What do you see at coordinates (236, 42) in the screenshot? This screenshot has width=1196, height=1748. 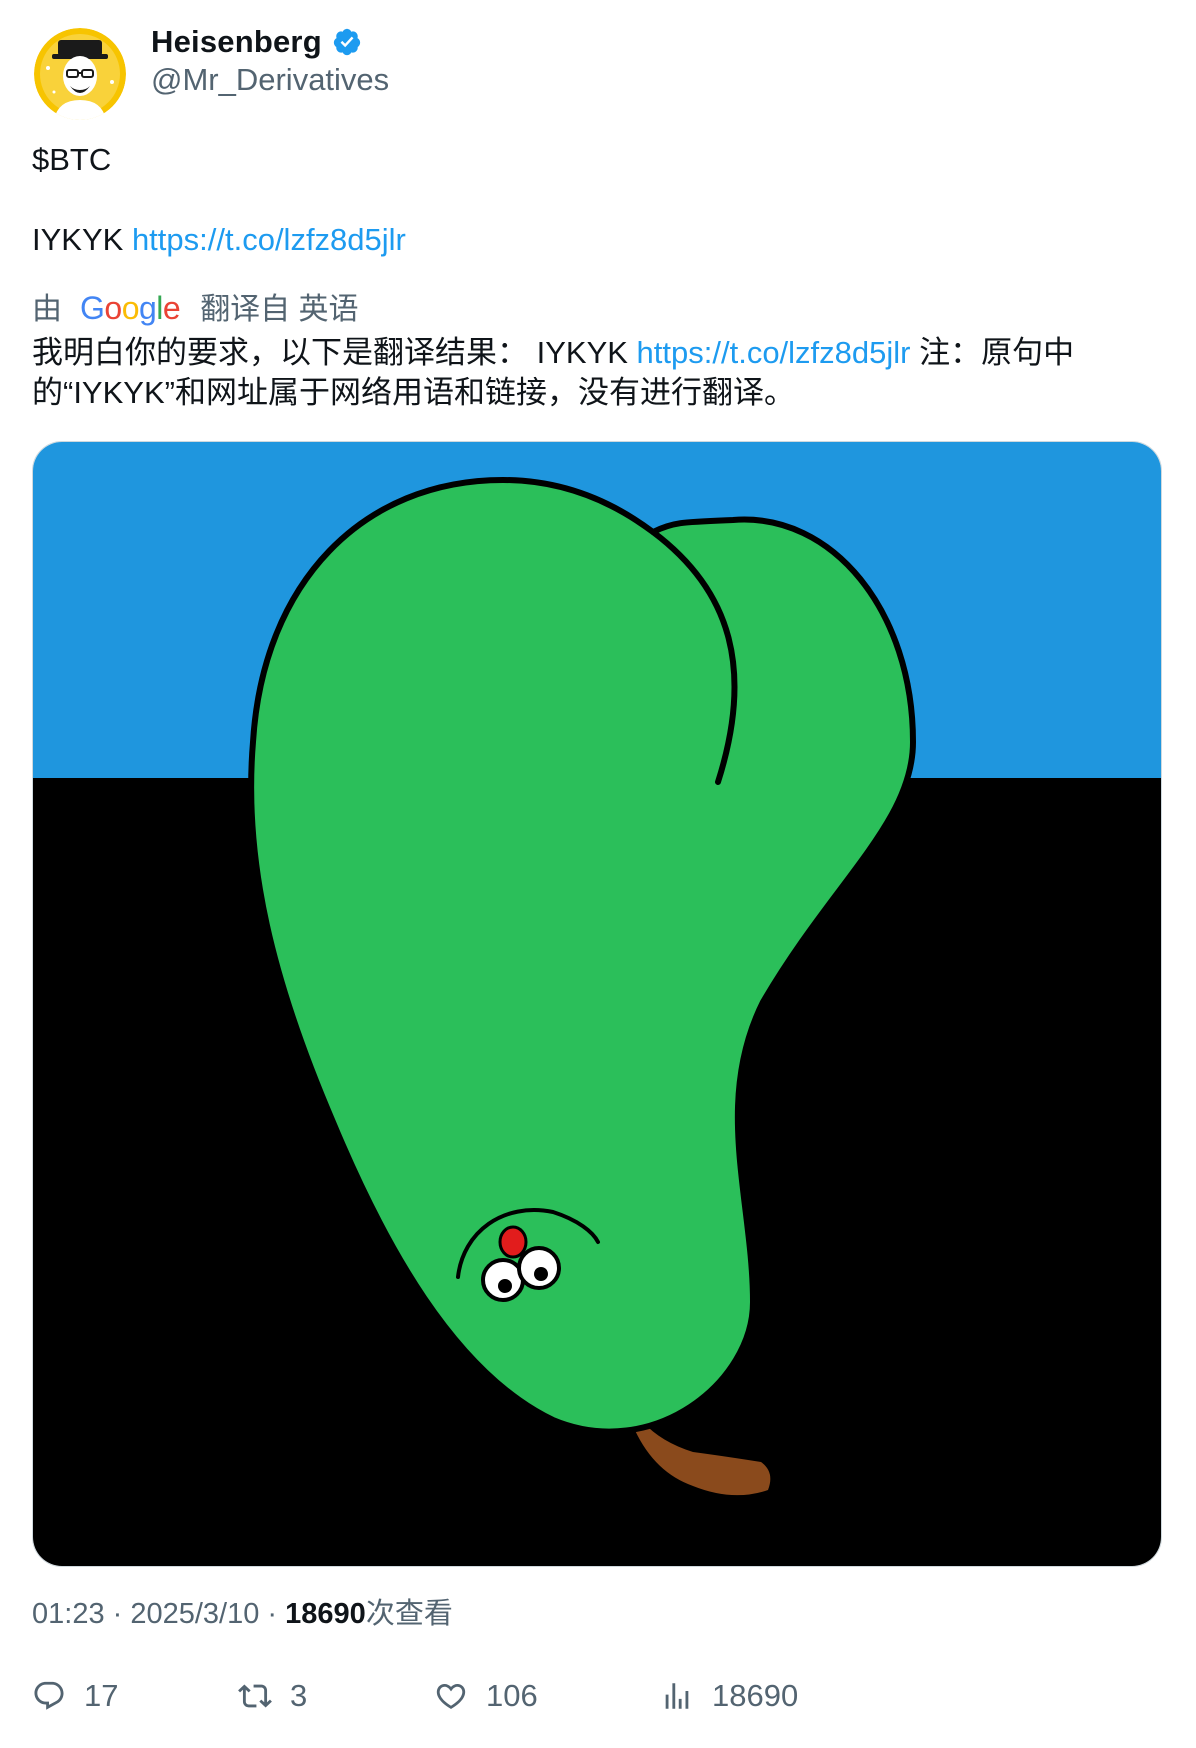 I see `display-name: Heisenberg` at bounding box center [236, 42].